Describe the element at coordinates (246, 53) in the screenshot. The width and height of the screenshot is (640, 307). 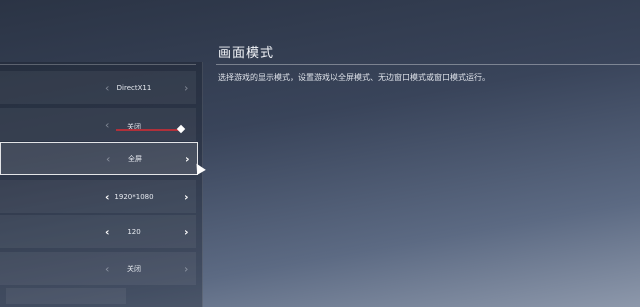
I see `detail-title: 画面模式` at that location.